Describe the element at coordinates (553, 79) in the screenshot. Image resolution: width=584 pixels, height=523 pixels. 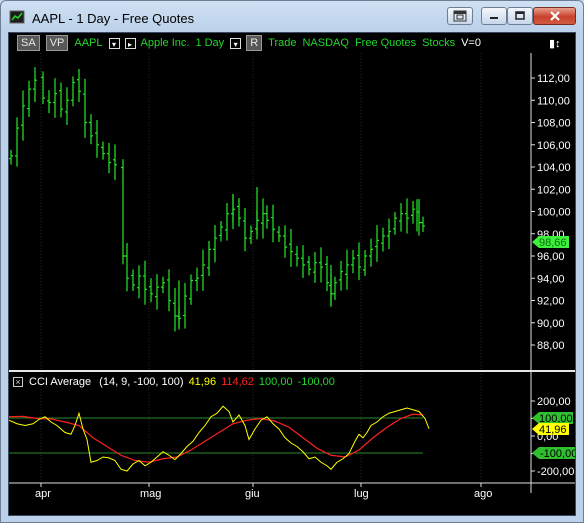
I see `price-tick-label: 112,00` at that location.